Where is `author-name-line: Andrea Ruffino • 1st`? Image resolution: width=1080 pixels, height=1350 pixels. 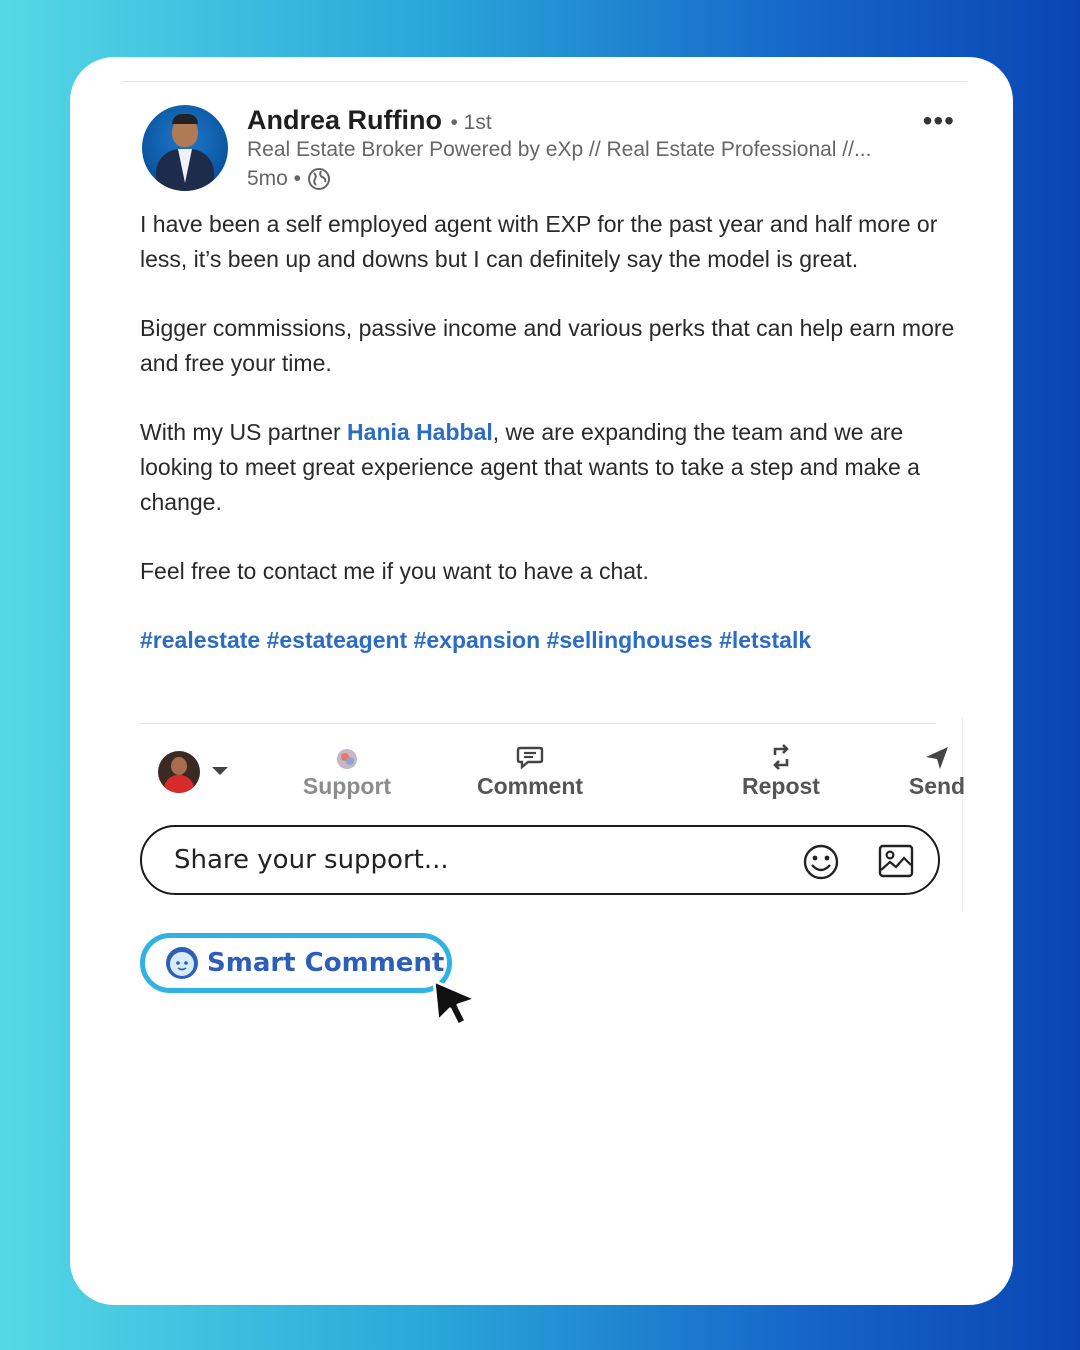 author-name-line: Andrea Ruffino • 1st is located at coordinates (369, 120).